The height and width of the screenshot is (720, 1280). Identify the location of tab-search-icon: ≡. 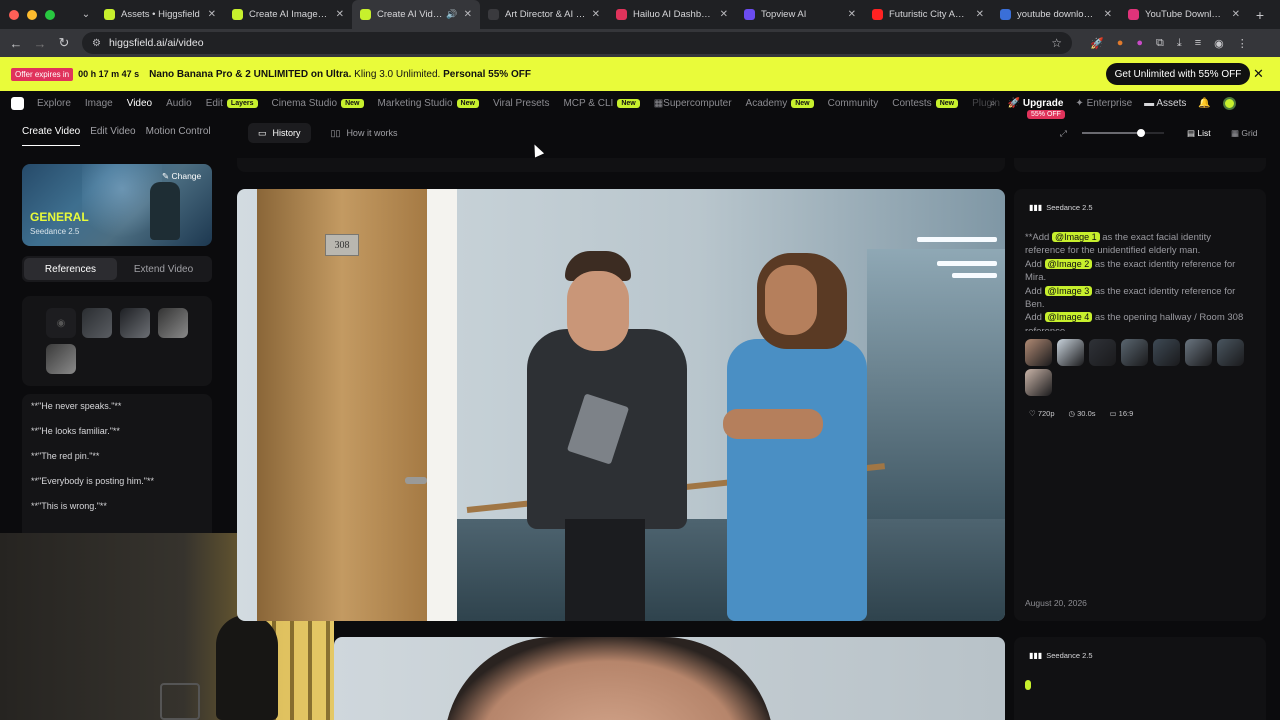
(1198, 43).